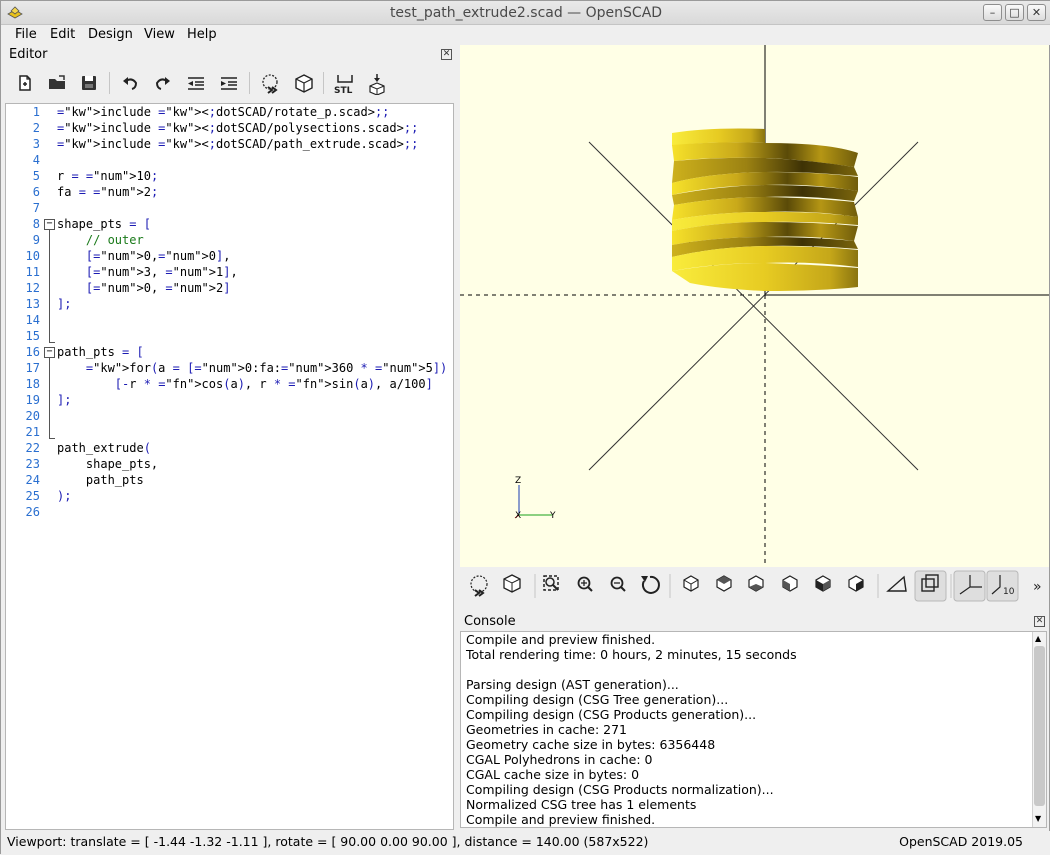 The height and width of the screenshot is (855, 1050). Describe the element at coordinates (756, 583) in the screenshot. I see `view-bottom-icon` at that location.